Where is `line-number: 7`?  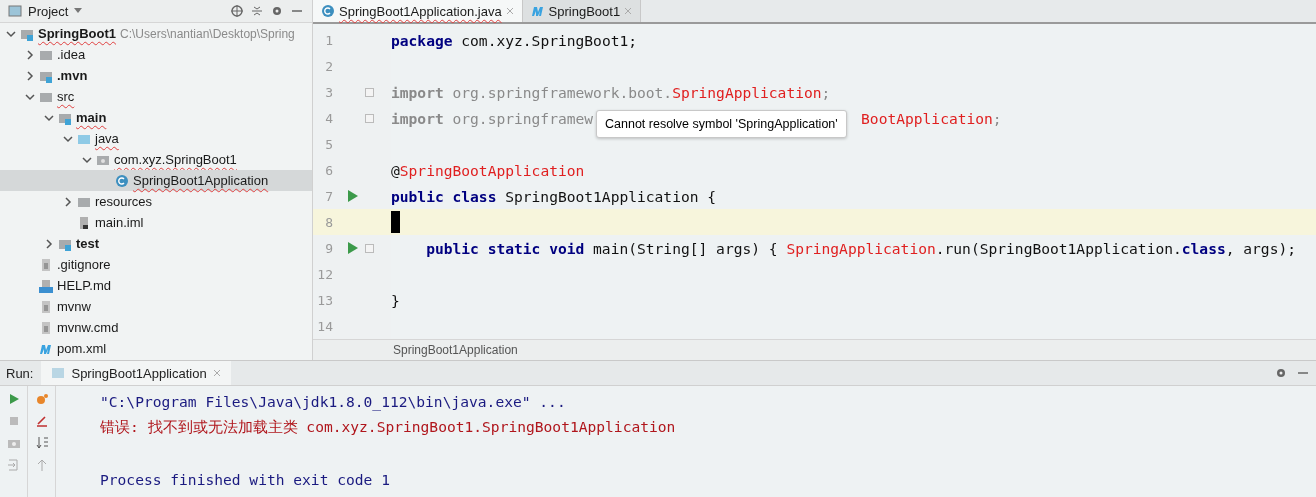
line-number: 7 is located at coordinates (328, 196).